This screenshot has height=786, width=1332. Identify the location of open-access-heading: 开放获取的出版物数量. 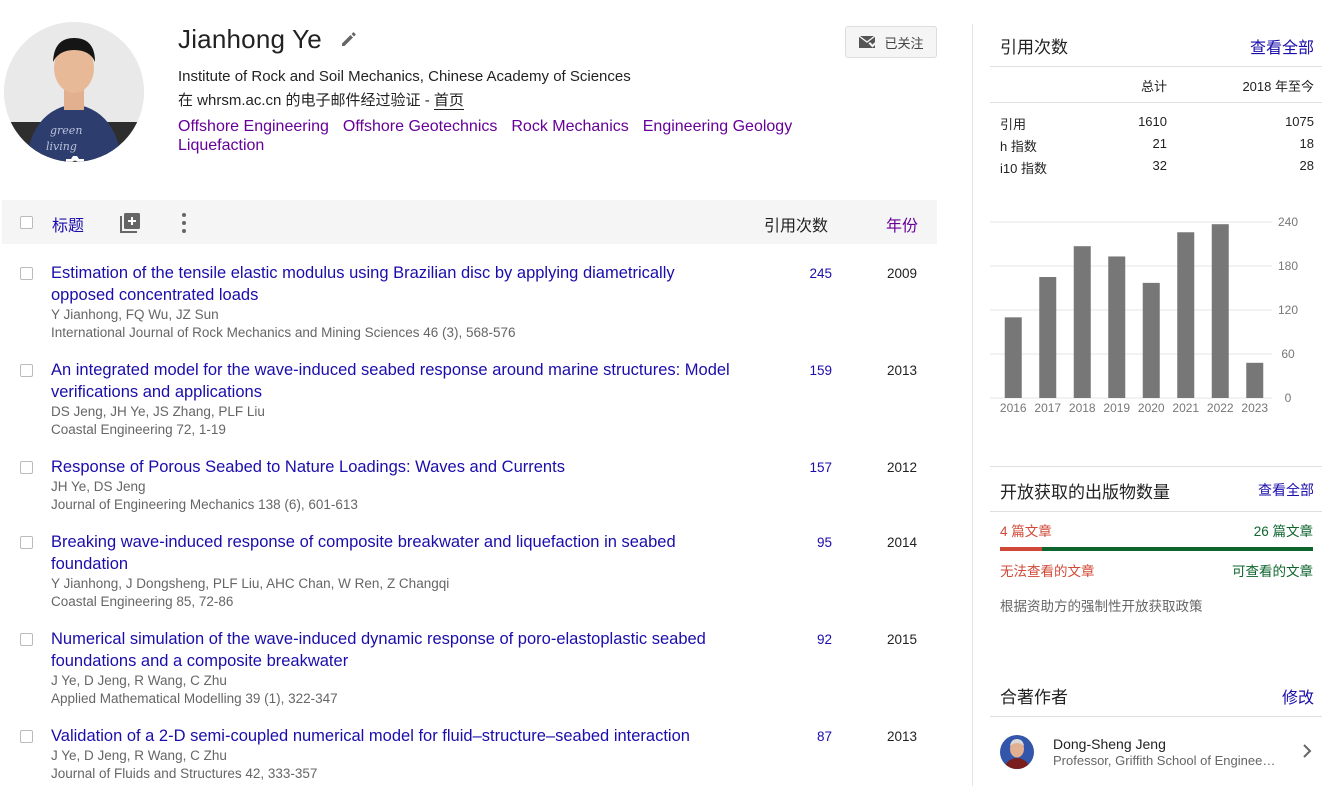
(1085, 492).